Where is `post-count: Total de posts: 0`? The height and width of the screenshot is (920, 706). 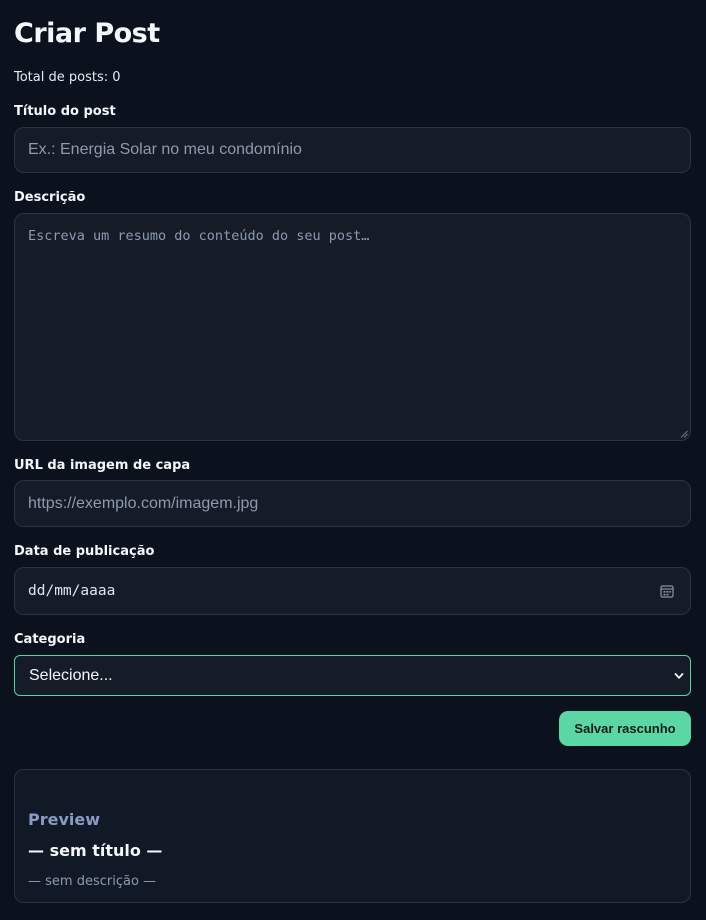
post-count: Total de posts: 0 is located at coordinates (67, 77).